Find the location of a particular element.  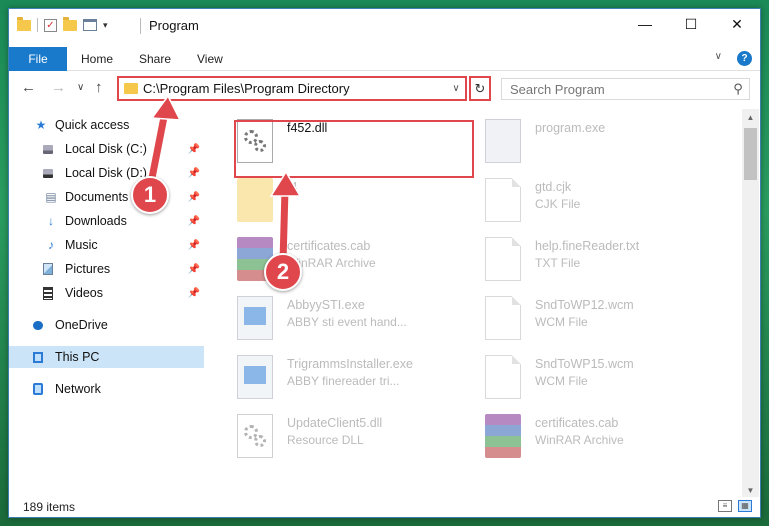

winrar-icon is located at coordinates (503, 436).